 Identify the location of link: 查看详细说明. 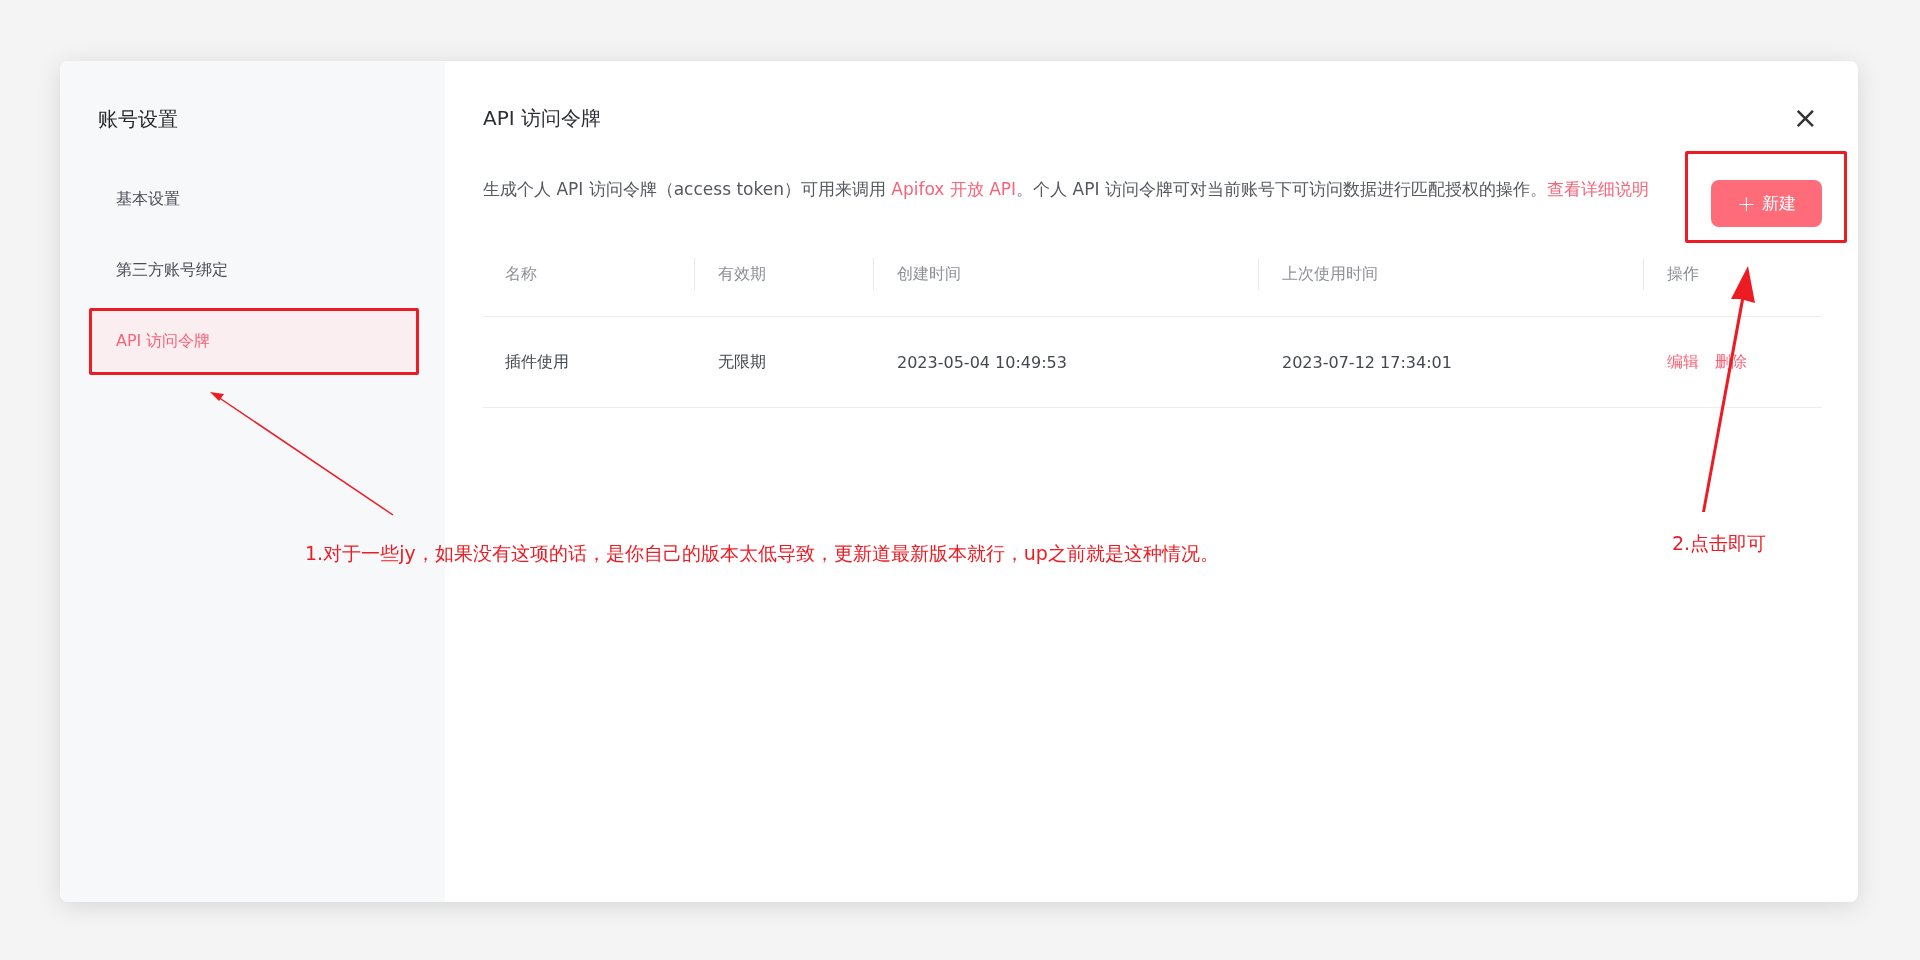
(1597, 189).